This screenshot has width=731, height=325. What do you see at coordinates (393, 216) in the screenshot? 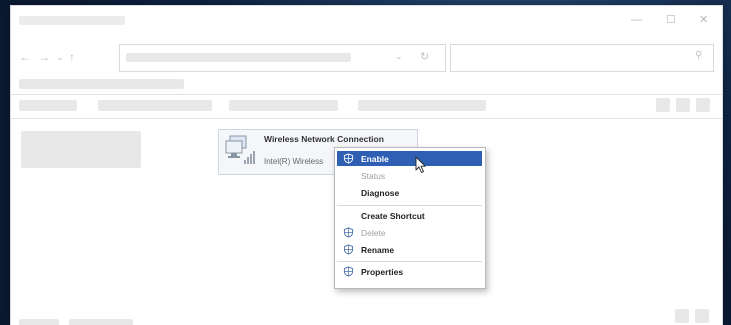
I see `menu-item-label: Create Shortcut` at bounding box center [393, 216].